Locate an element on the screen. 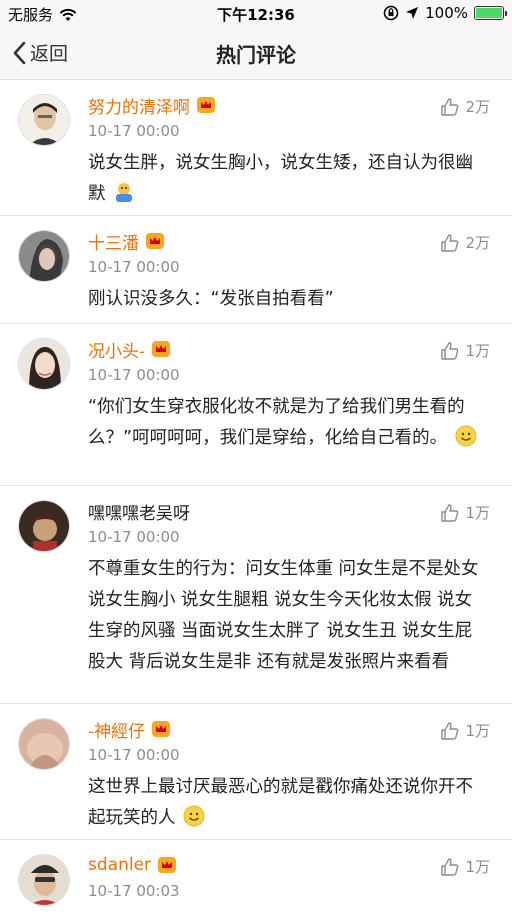 This screenshot has height=920, width=512. comment-text: 刚认识没多久：“发张自拍看看” is located at coordinates (290, 299).